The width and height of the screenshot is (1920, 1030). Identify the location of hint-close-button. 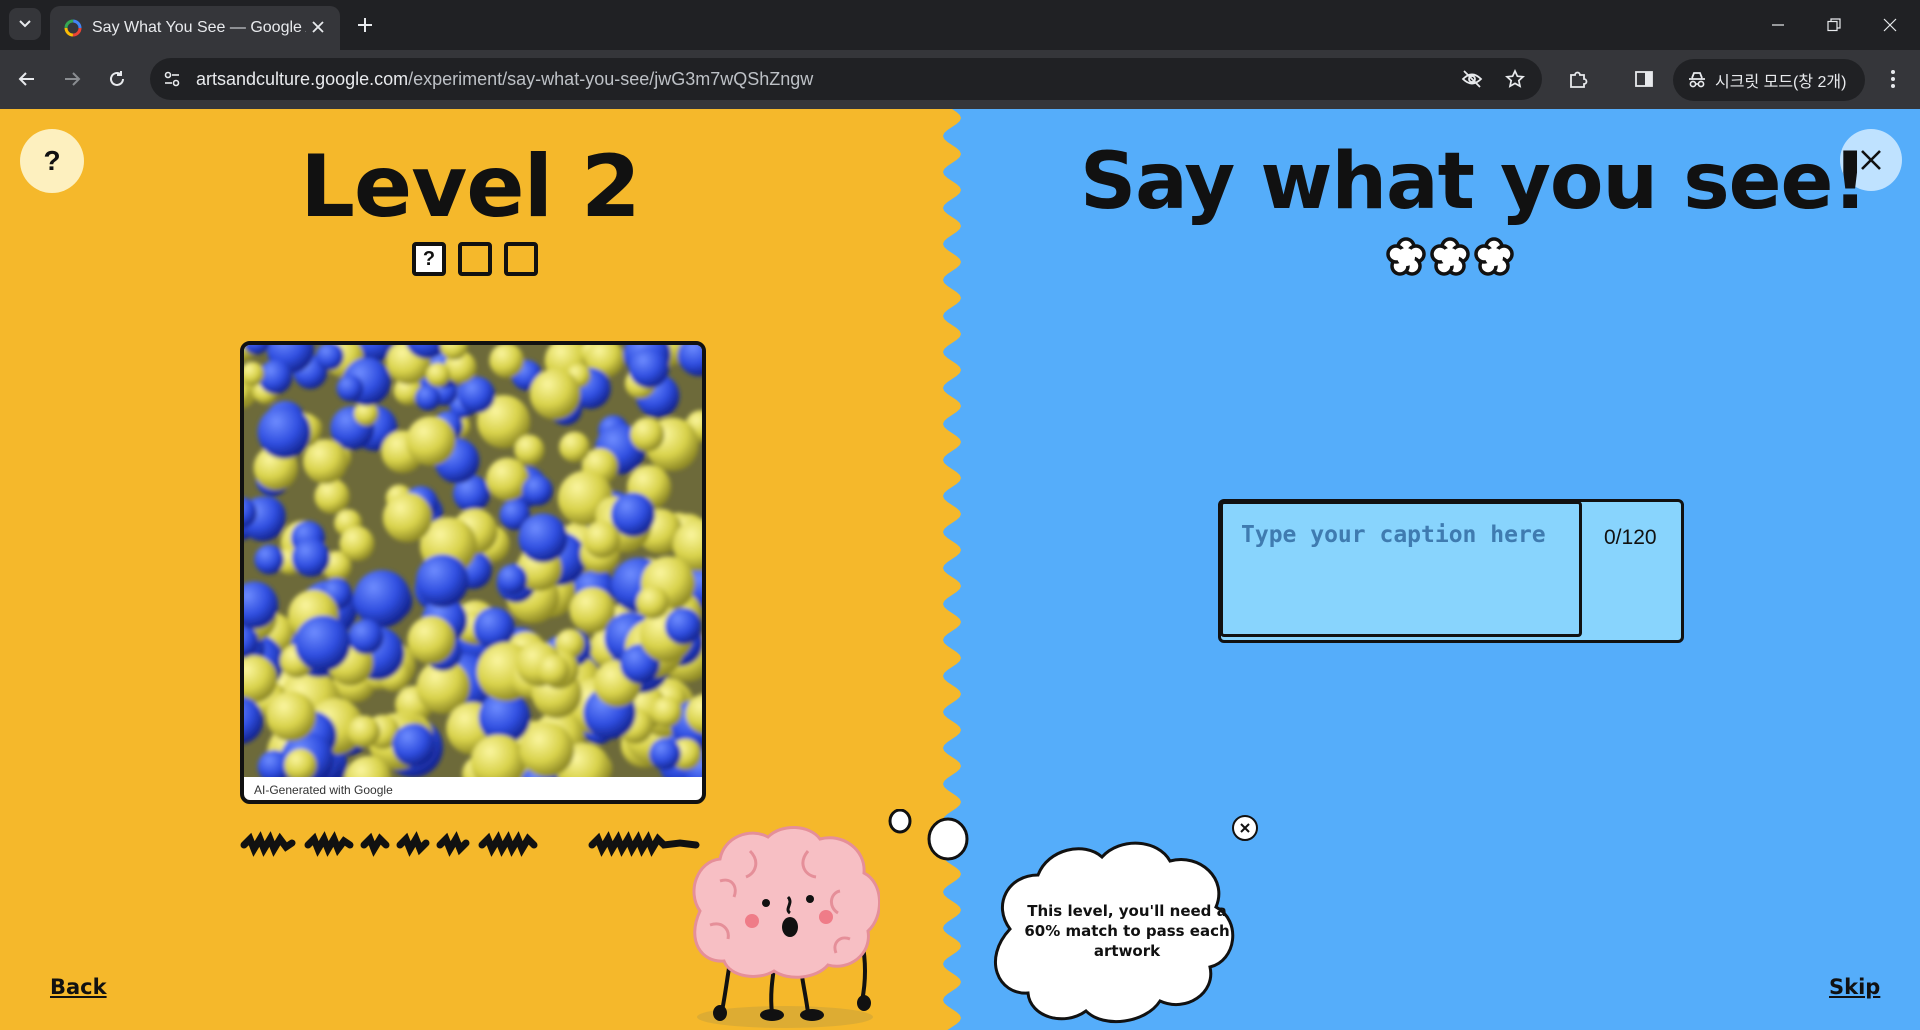
(1245, 828).